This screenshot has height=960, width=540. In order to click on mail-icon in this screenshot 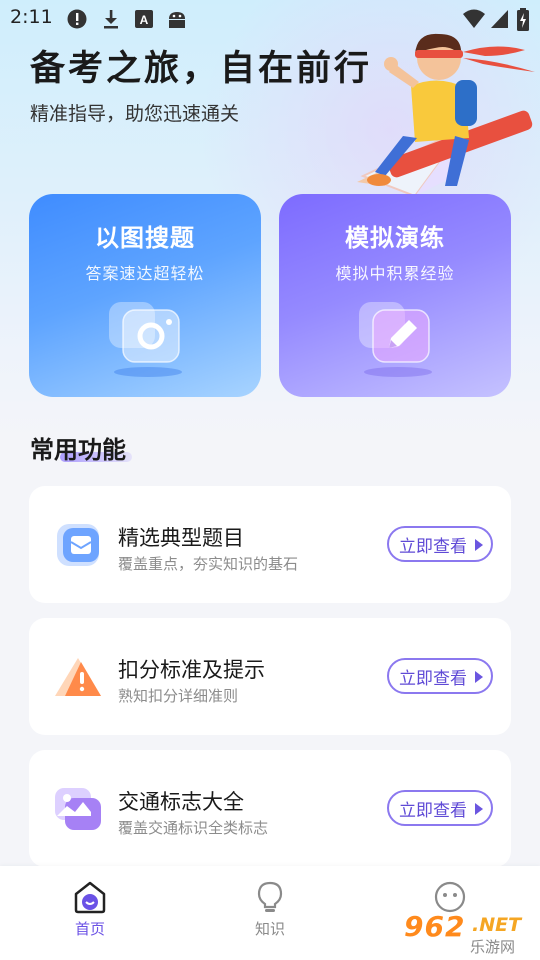, I will do `click(78, 545)`.